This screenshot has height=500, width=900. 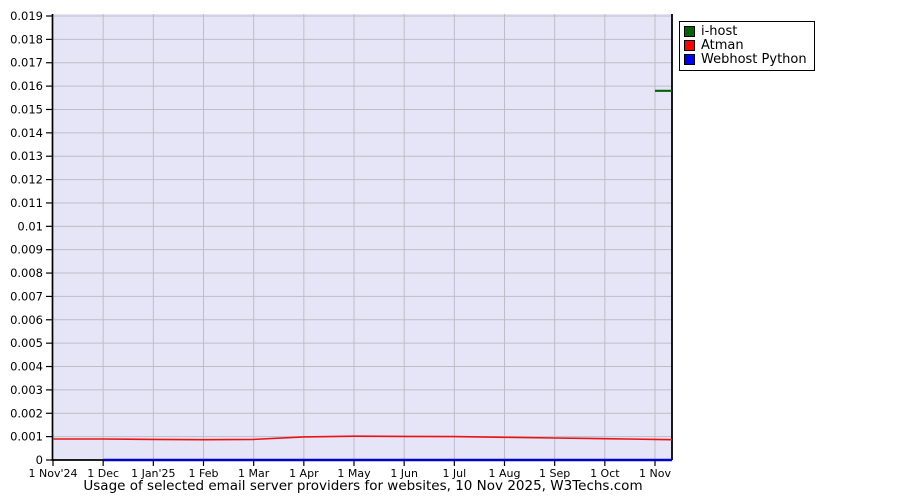 What do you see at coordinates (26, 16) in the screenshot?
I see `svg-text: 0.019` at bounding box center [26, 16].